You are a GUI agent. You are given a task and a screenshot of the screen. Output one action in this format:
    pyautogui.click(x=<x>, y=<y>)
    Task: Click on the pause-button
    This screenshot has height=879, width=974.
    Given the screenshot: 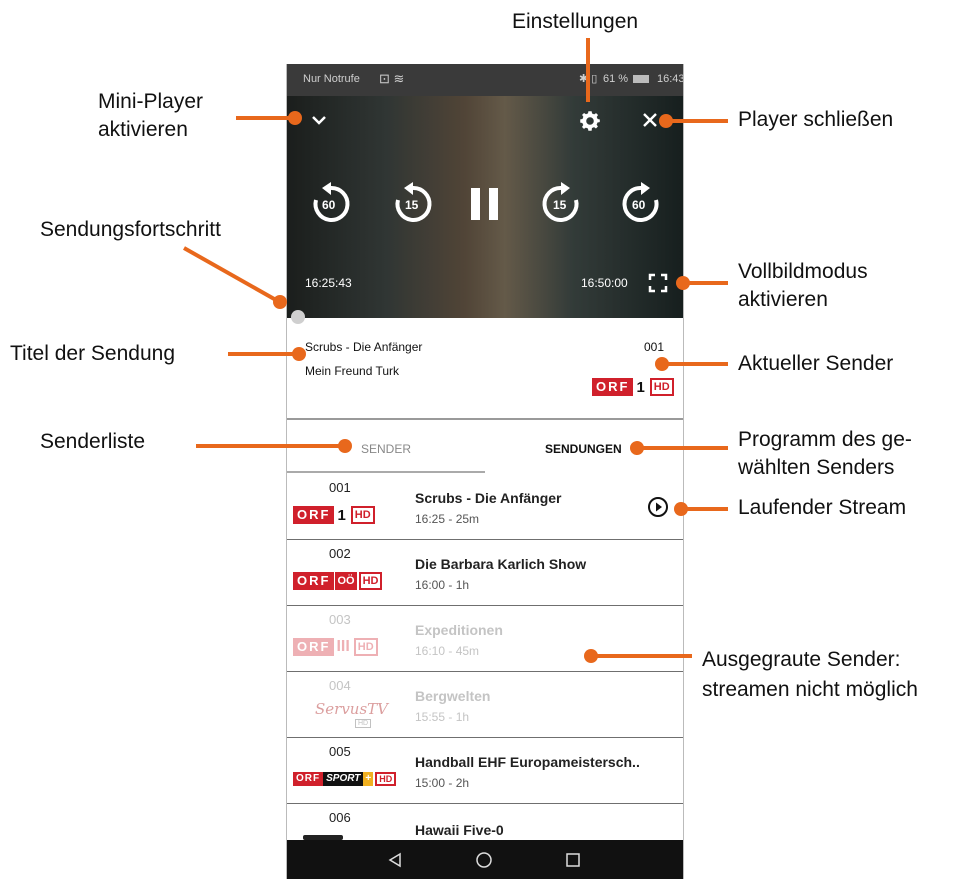 What is the action you would take?
    pyautogui.click(x=485, y=204)
    